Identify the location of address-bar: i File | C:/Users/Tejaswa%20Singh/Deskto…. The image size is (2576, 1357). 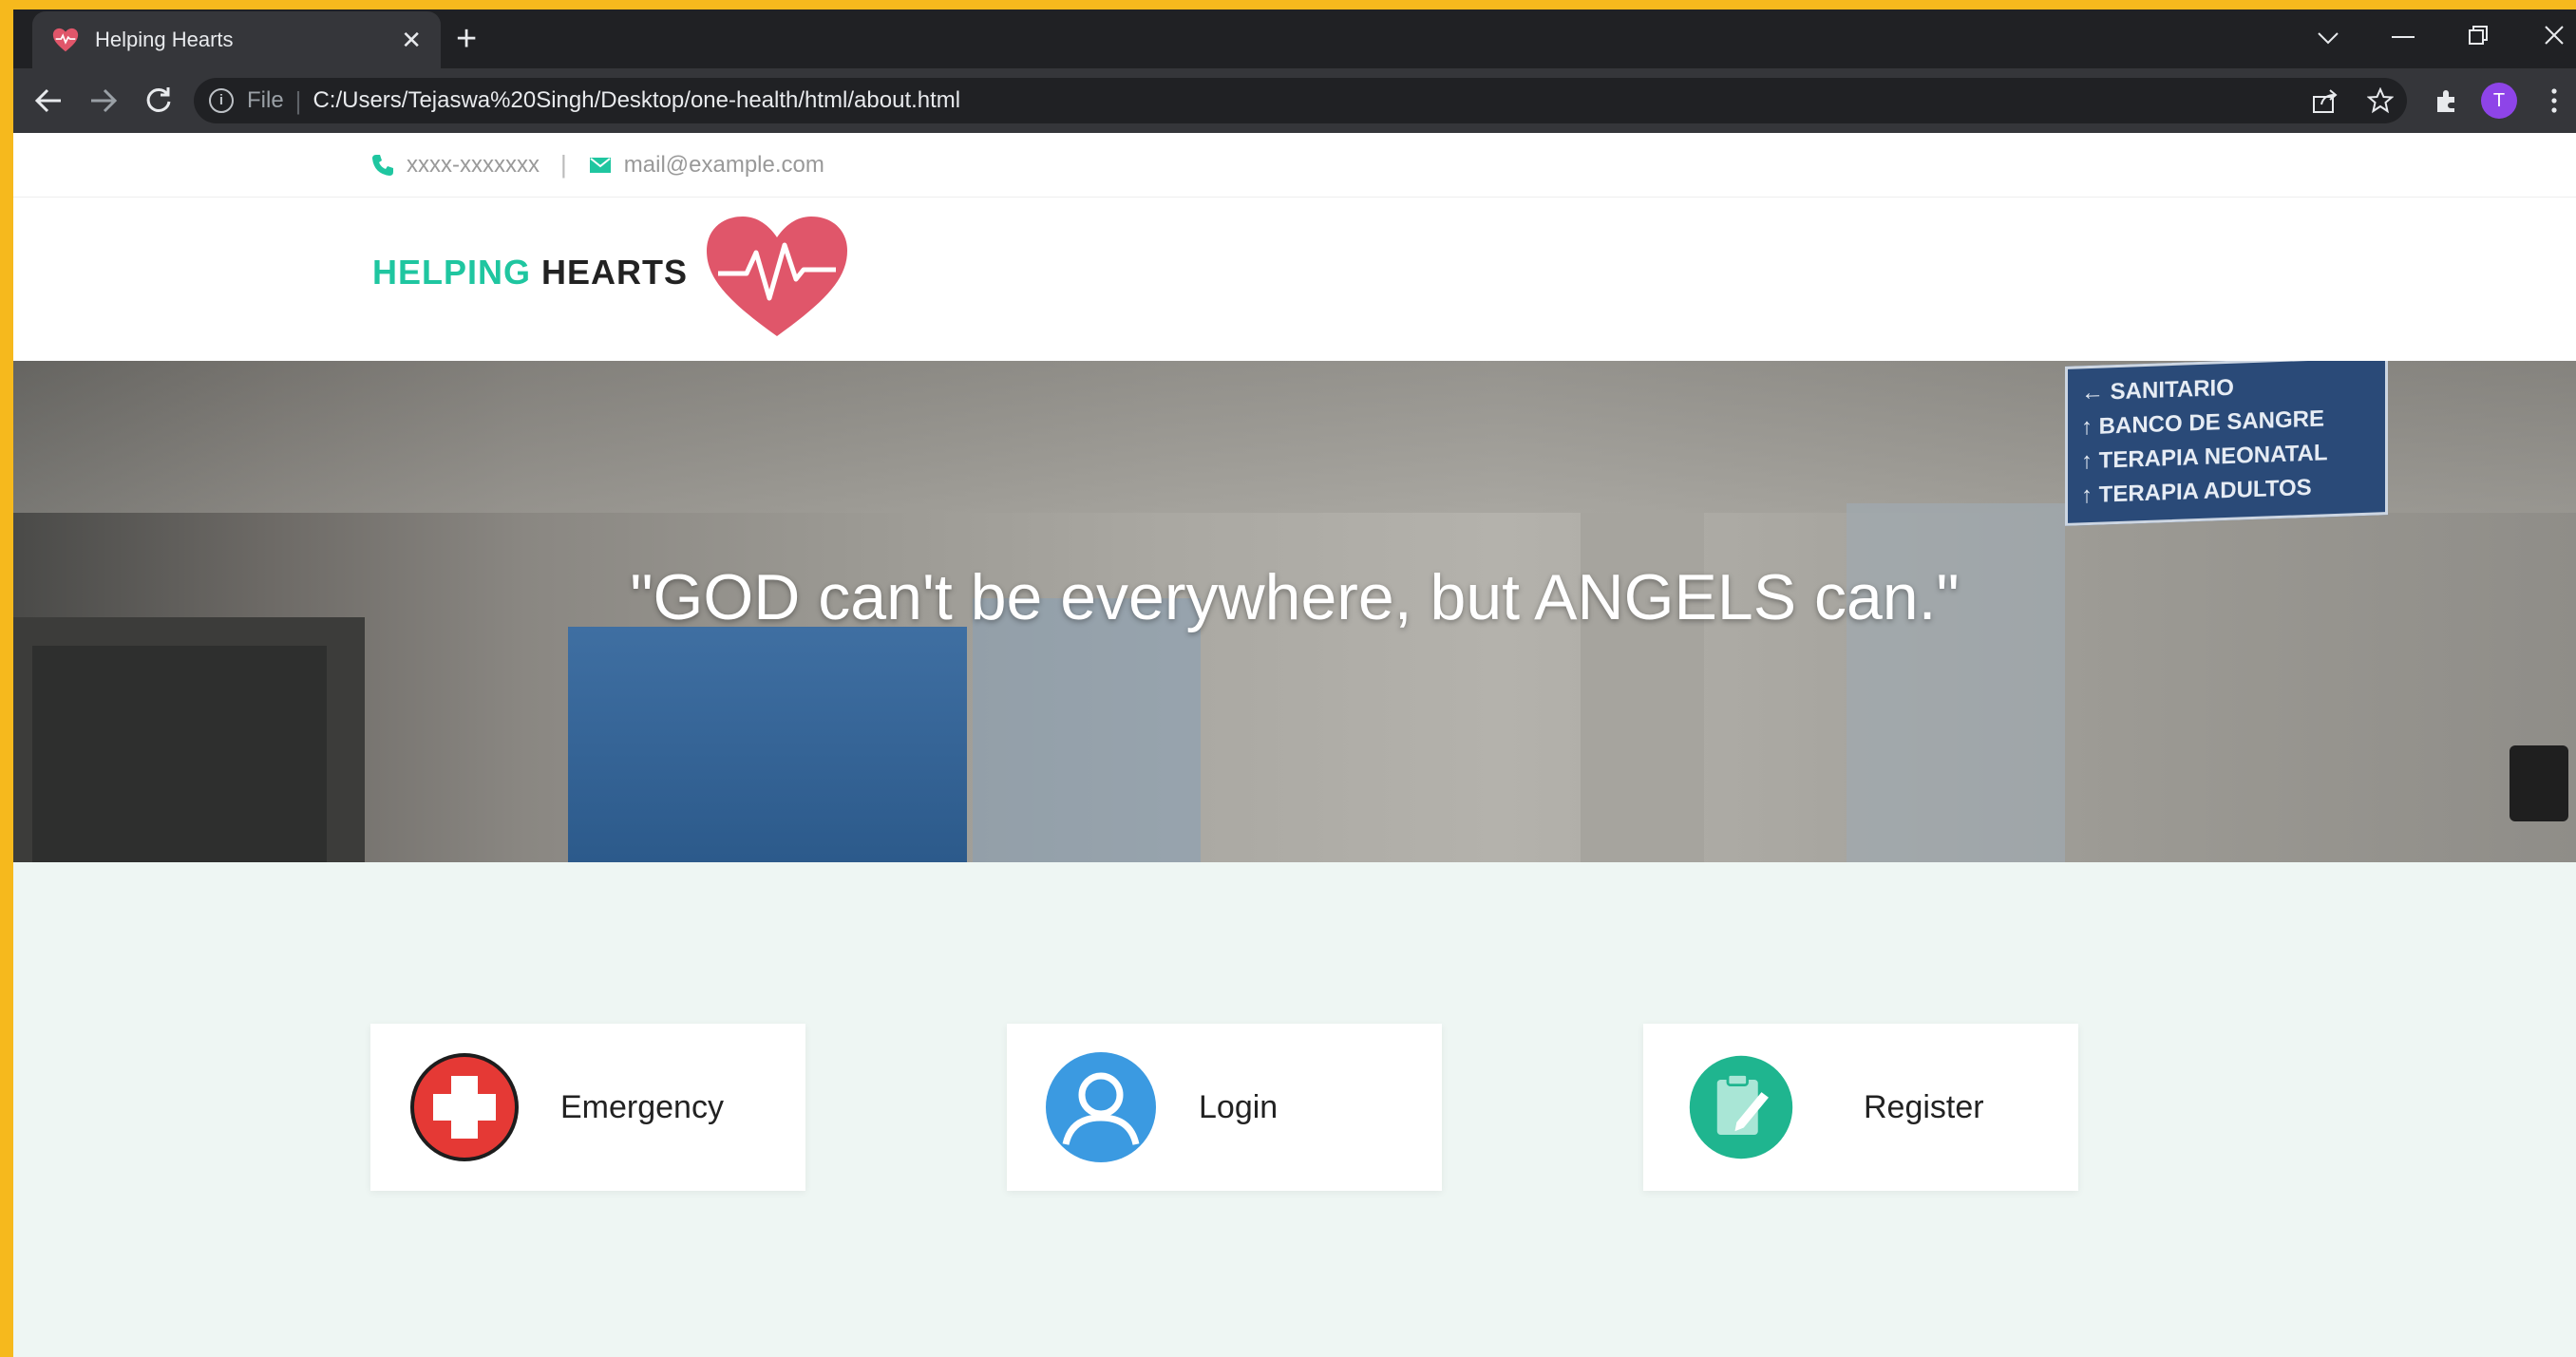
(1300, 100).